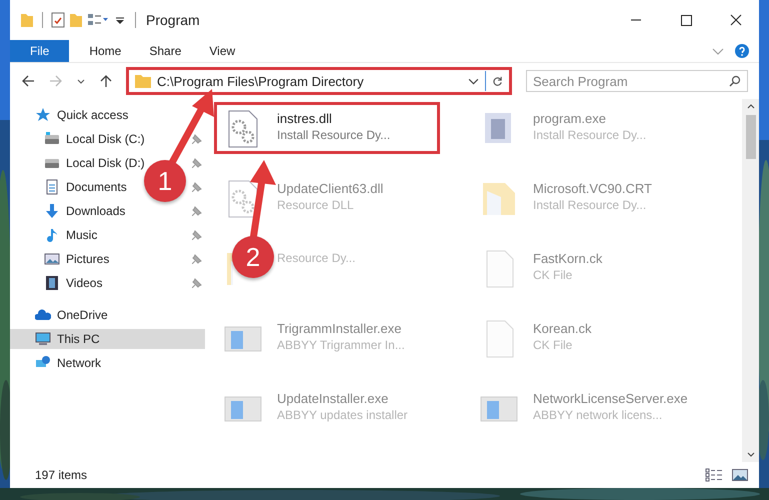  I want to click on sidebar-item: Documents, so click(70, 187).